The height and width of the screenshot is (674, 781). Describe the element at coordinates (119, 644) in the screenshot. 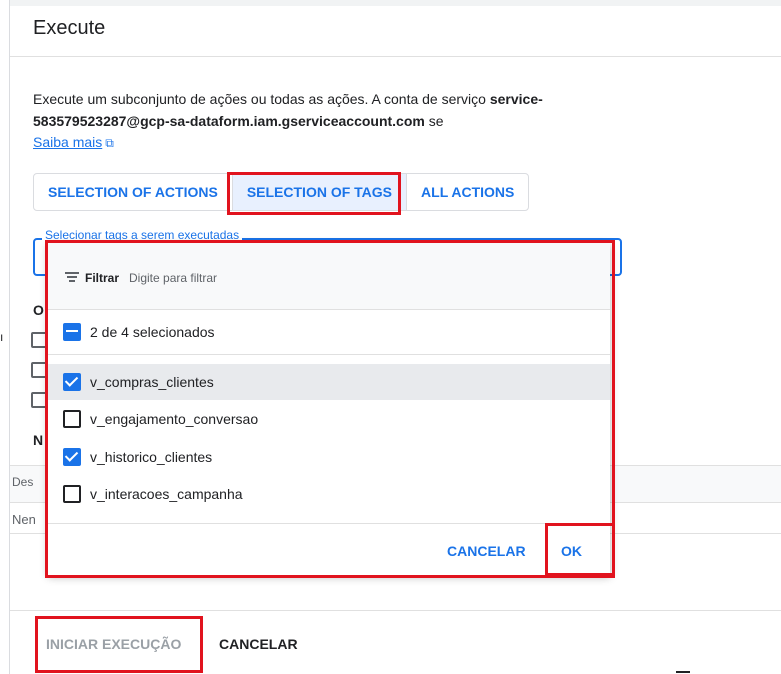

I see `highlight-start-button` at that location.